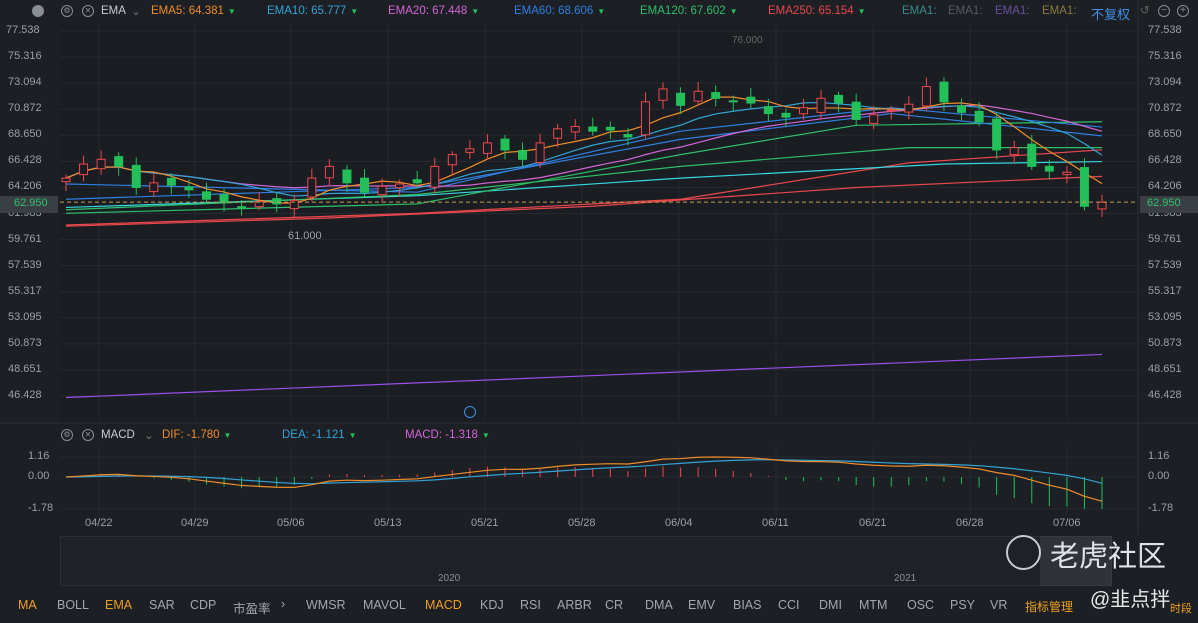  I want to click on price-tick-right: 64.206, so click(1165, 186).